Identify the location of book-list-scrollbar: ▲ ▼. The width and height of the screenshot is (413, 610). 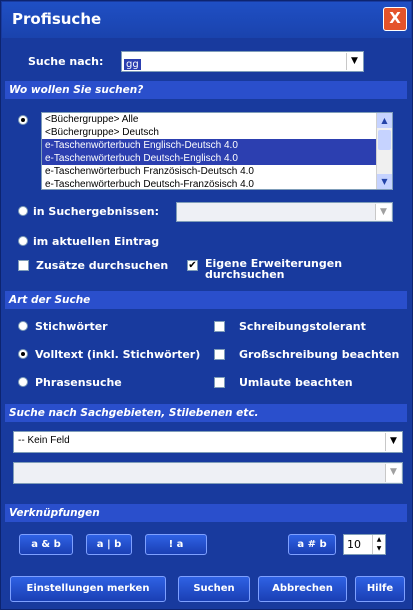
(384, 151).